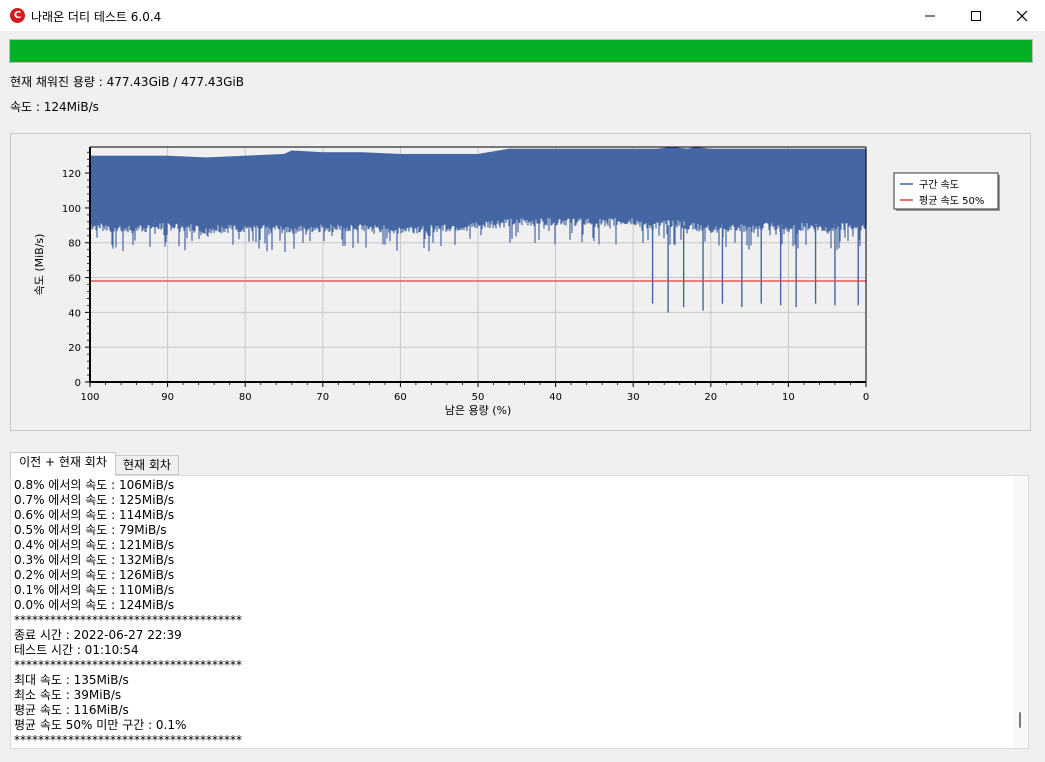  What do you see at coordinates (74, 348) in the screenshot?
I see `y-tick-label: 20` at bounding box center [74, 348].